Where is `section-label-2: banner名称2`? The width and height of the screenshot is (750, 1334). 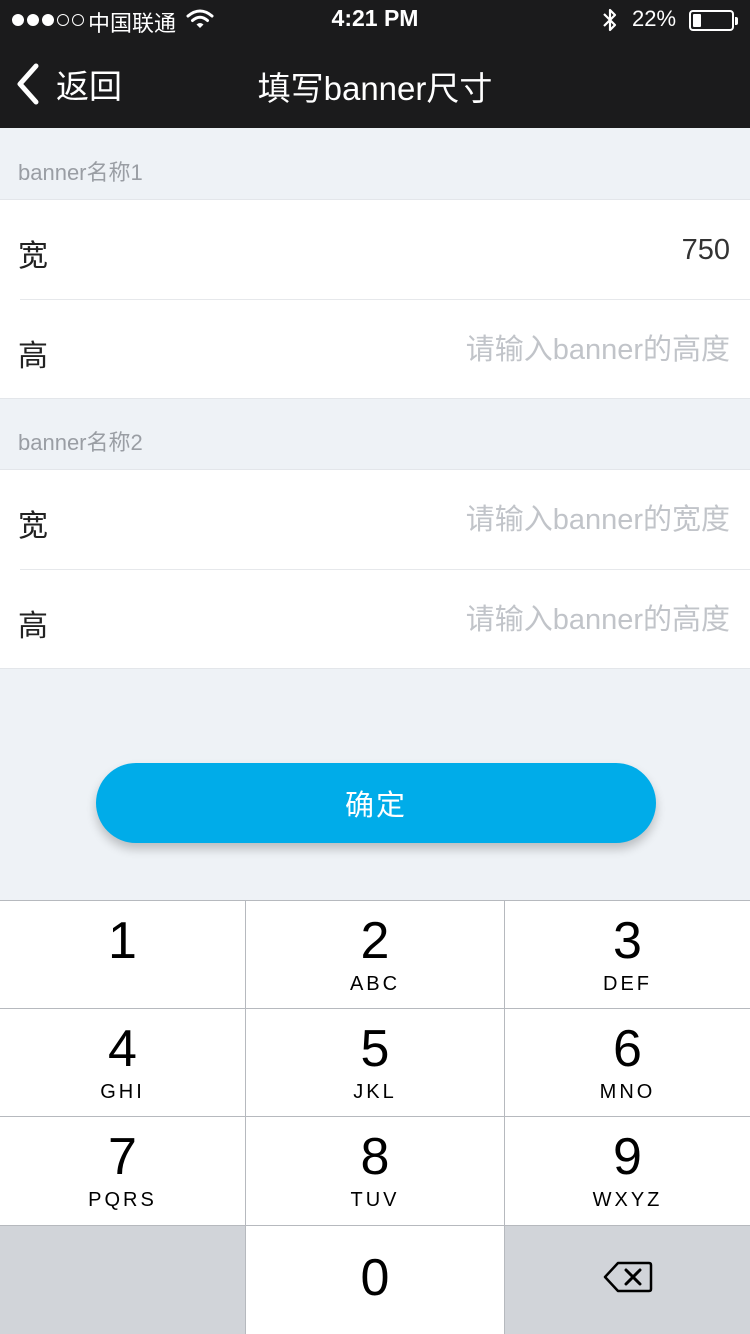 section-label-2: banner名称2 is located at coordinates (80, 442).